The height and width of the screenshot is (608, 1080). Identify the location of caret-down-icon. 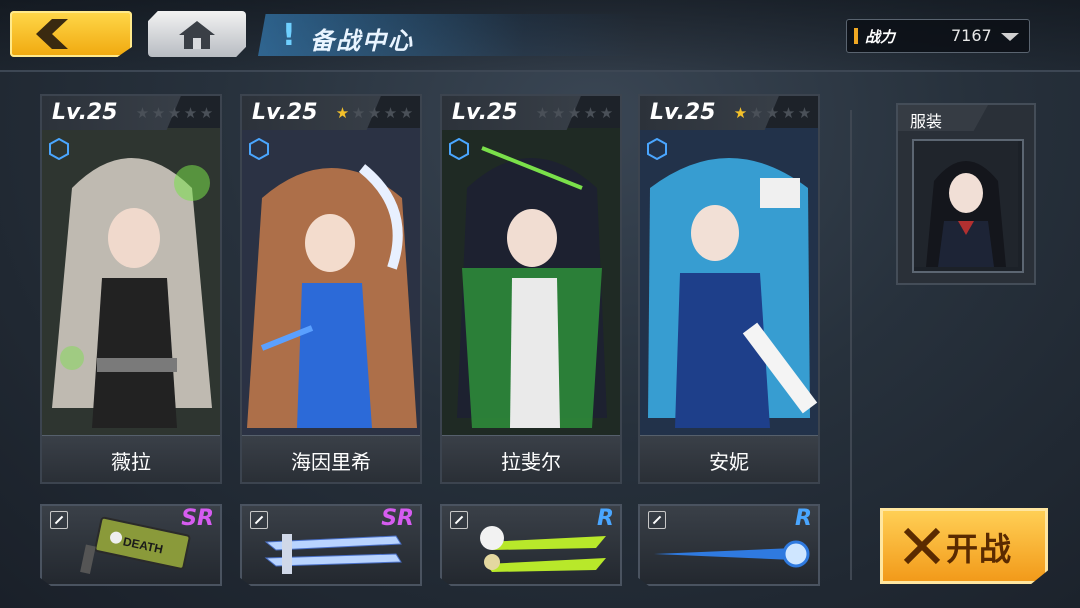
(1010, 37).